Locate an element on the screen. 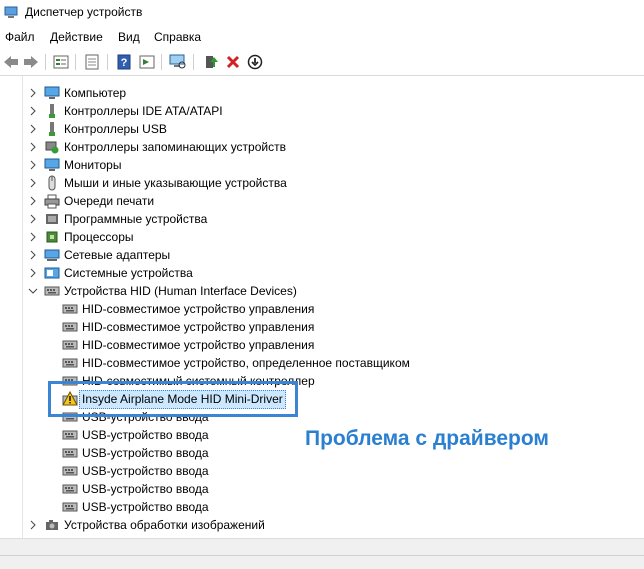 This screenshot has width=644, height=569. tree-device-hid-control-2: HID-совместимое устройство управления is located at coordinates (188, 327).